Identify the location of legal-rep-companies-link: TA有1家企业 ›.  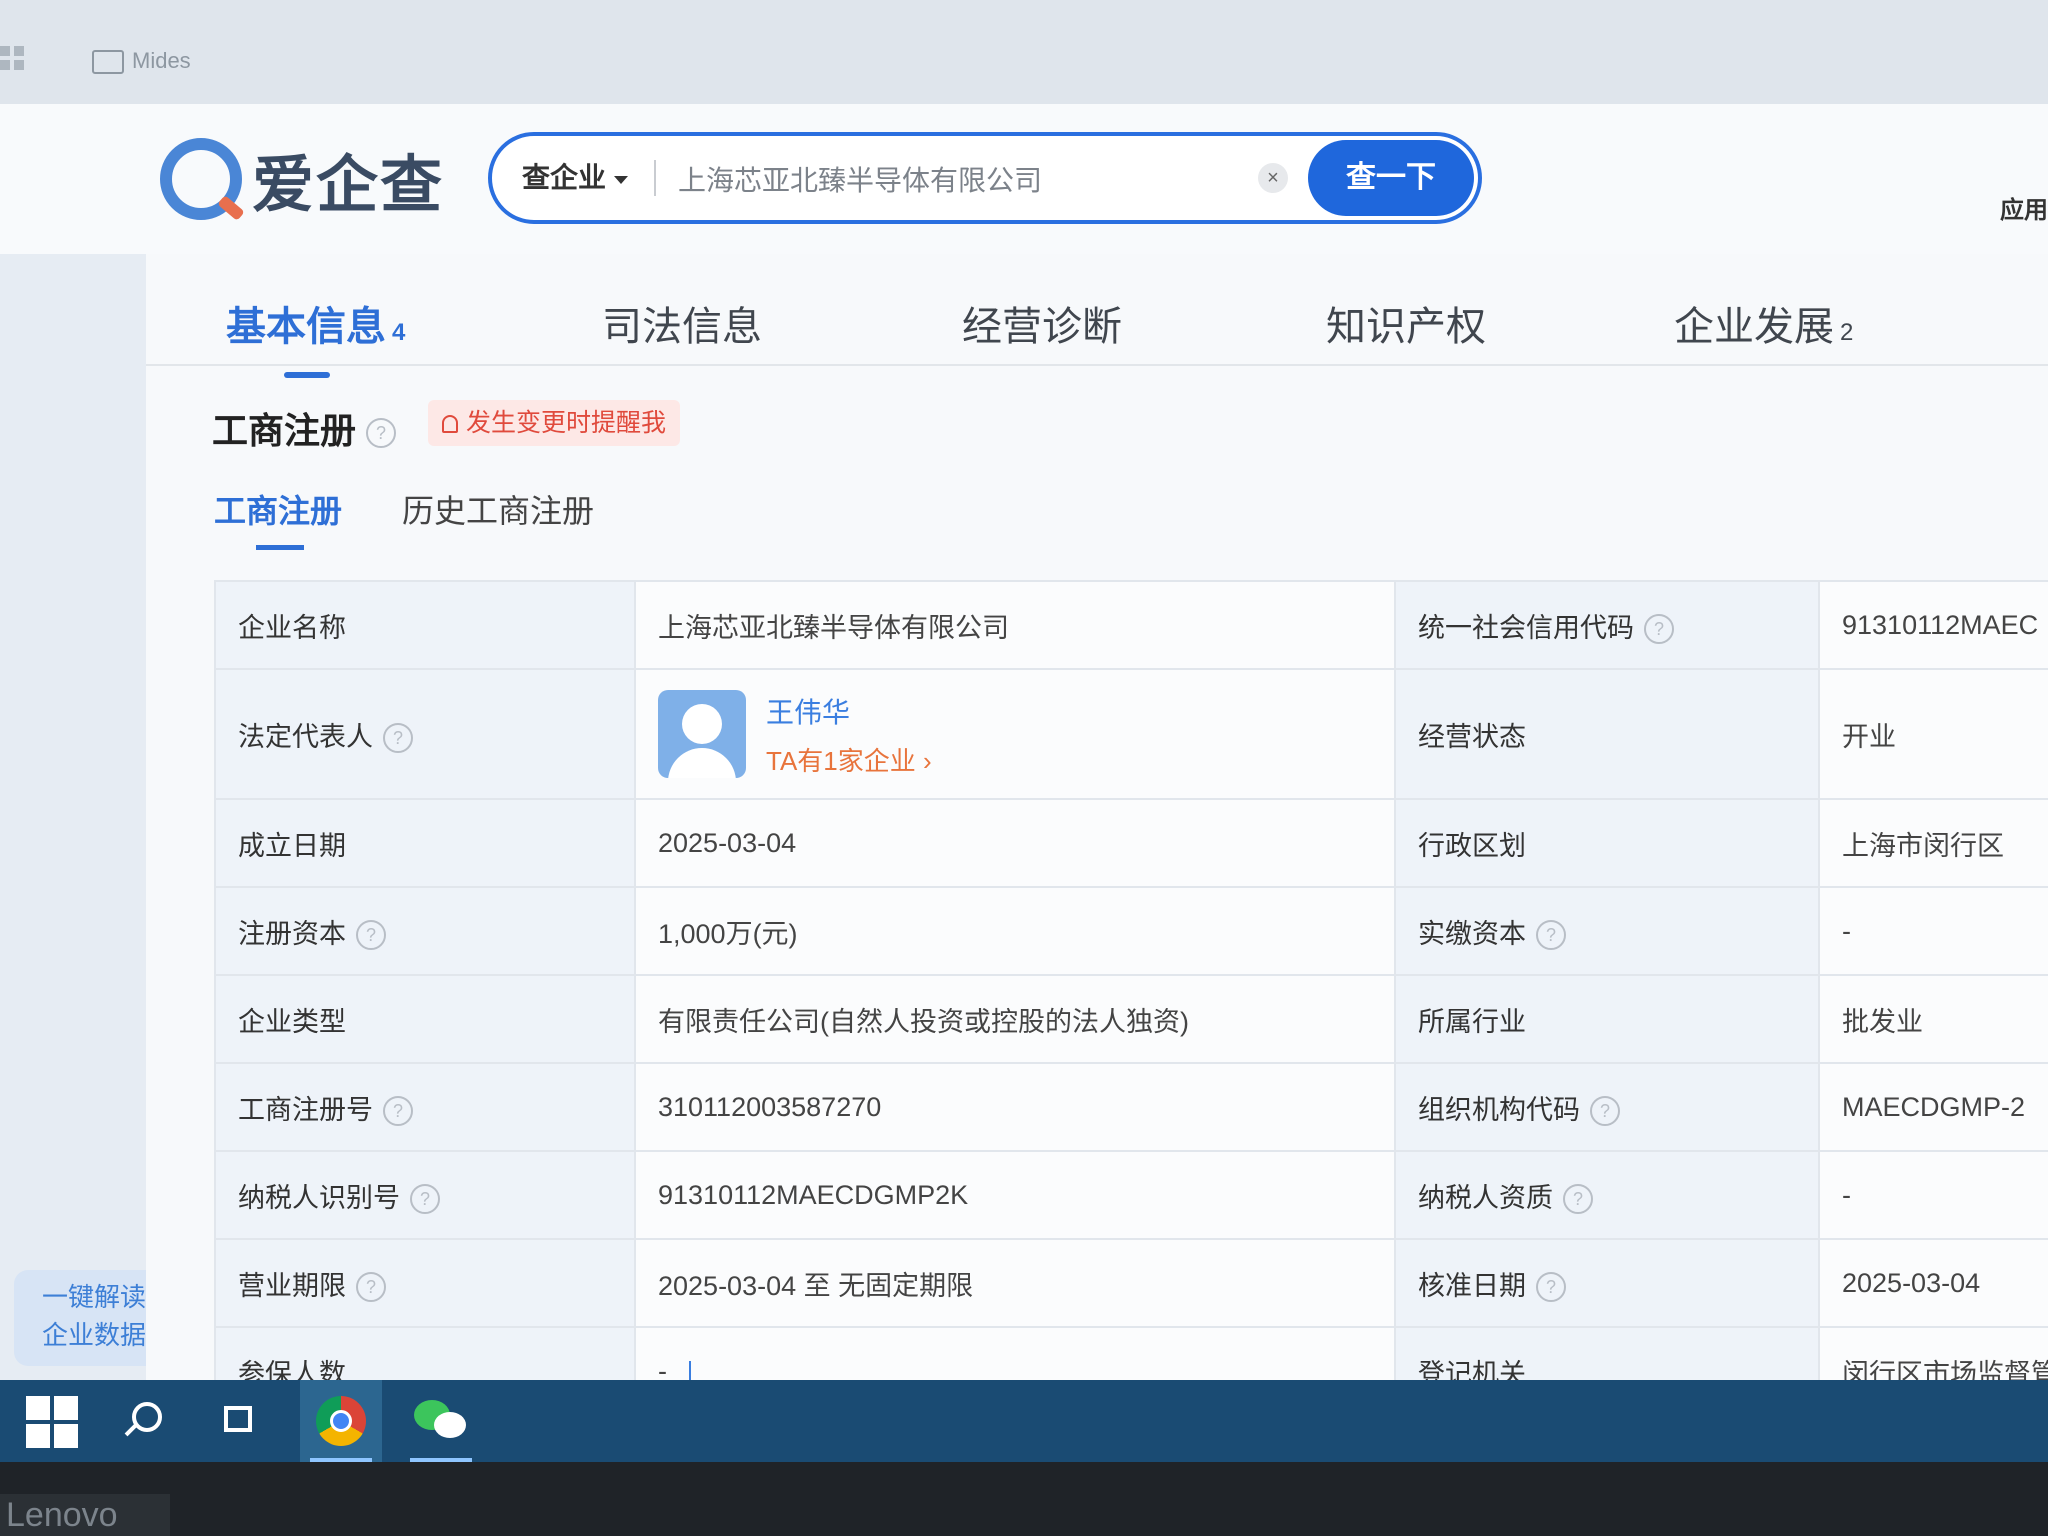
(849, 759).